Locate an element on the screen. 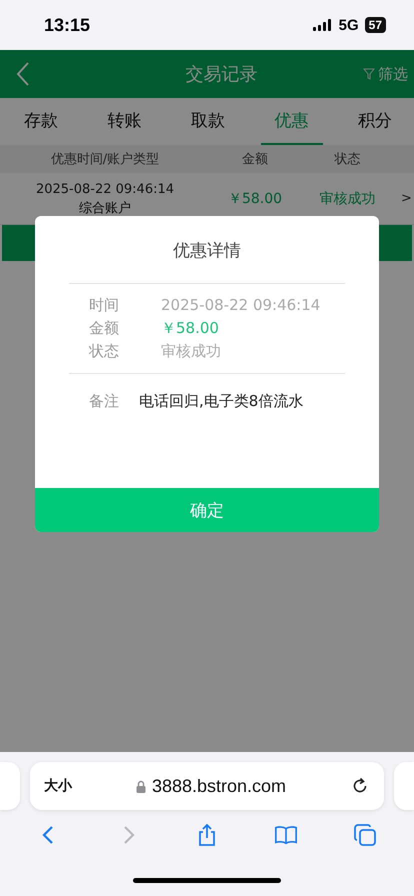  text-size-button: 大小 is located at coordinates (58, 786).